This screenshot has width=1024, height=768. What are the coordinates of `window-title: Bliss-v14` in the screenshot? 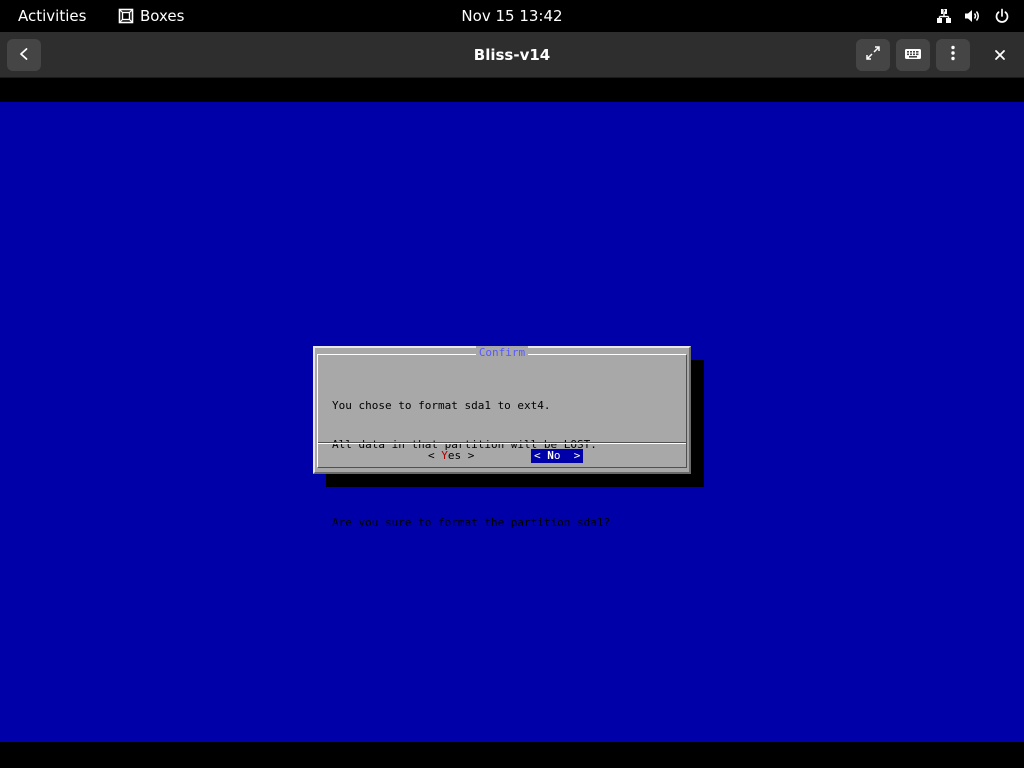 It's located at (512, 55).